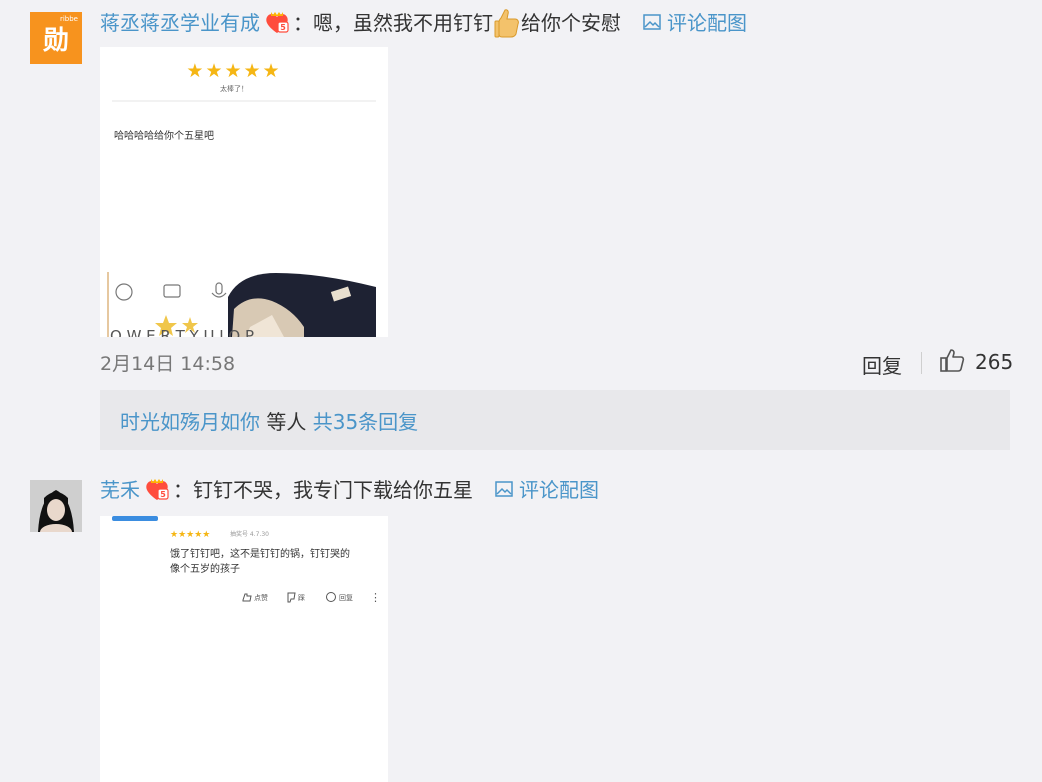 This screenshot has width=1042, height=782. Describe the element at coordinates (260, 553) in the screenshot. I see `image-review-line1: 饿了钉钉吧，这不是钉钉的锅，钉钉哭的` at that location.